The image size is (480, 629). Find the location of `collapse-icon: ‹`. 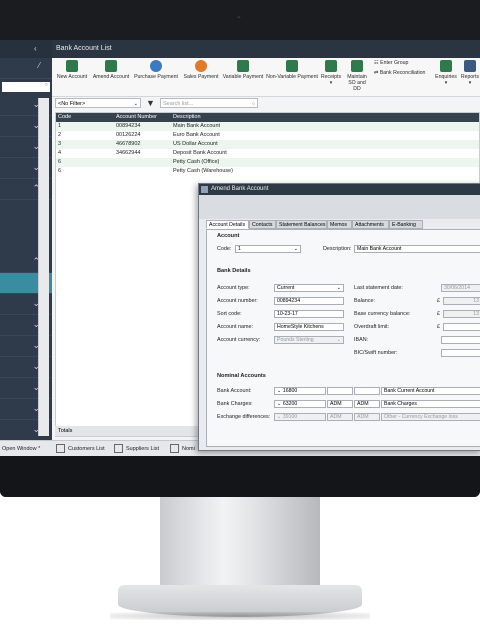

collapse-icon: ‹ is located at coordinates (35, 48).